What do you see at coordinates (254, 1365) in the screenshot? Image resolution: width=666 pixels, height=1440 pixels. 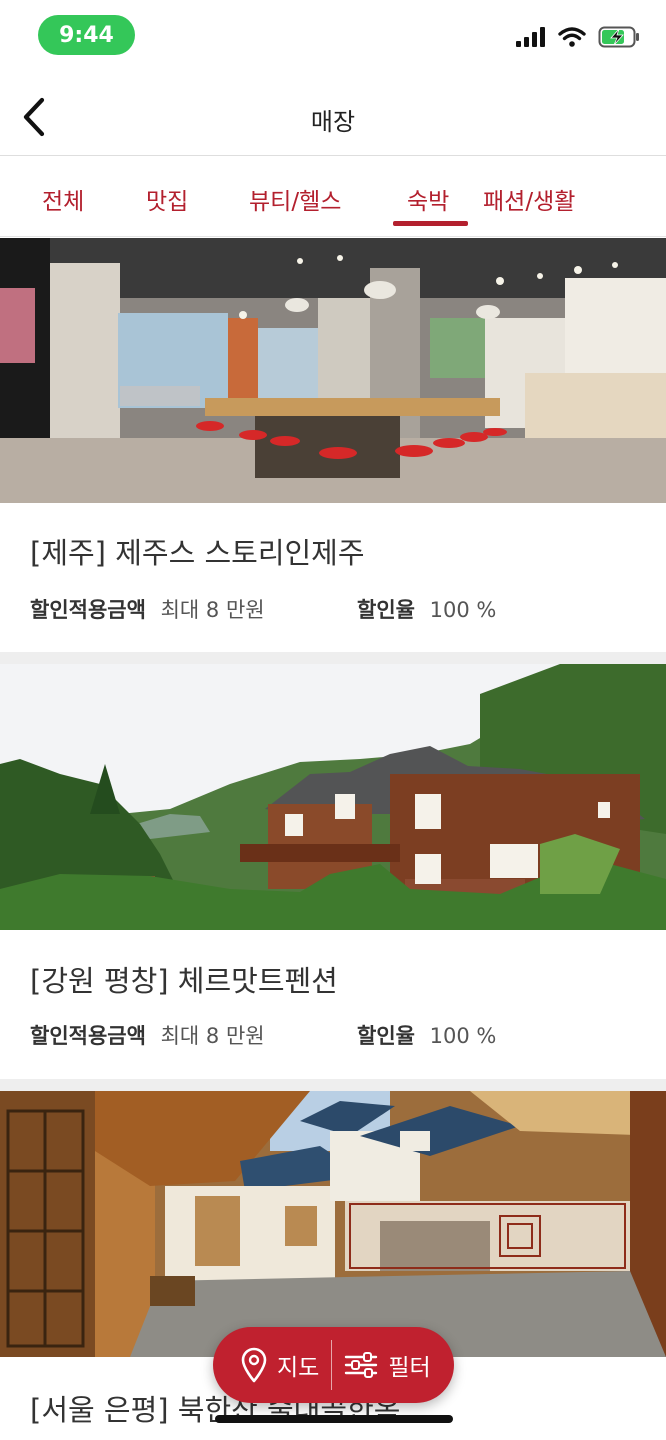 I see `map-pin-icon` at bounding box center [254, 1365].